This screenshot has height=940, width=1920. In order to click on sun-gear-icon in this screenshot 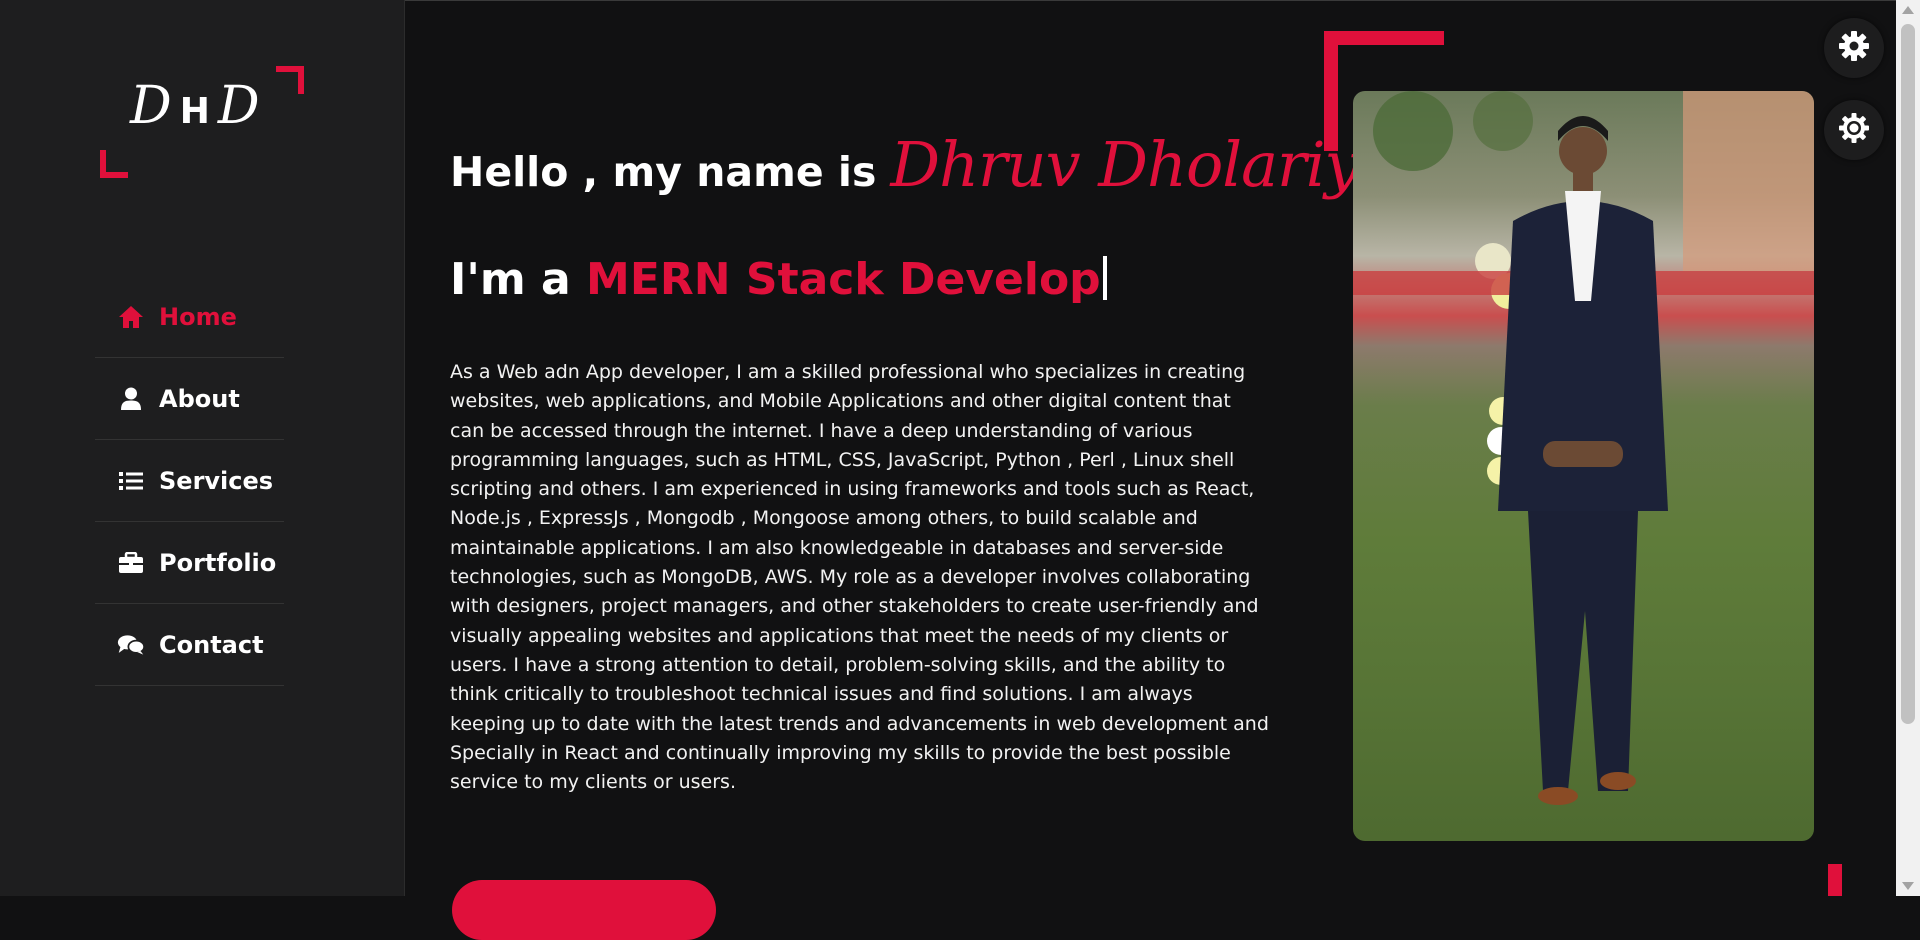, I will do `click(1854, 130)`.